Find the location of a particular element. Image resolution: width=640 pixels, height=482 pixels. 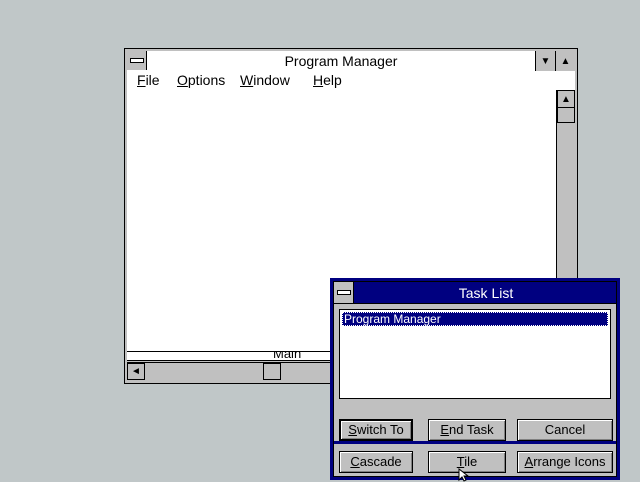

menu-file: File is located at coordinates (148, 80).